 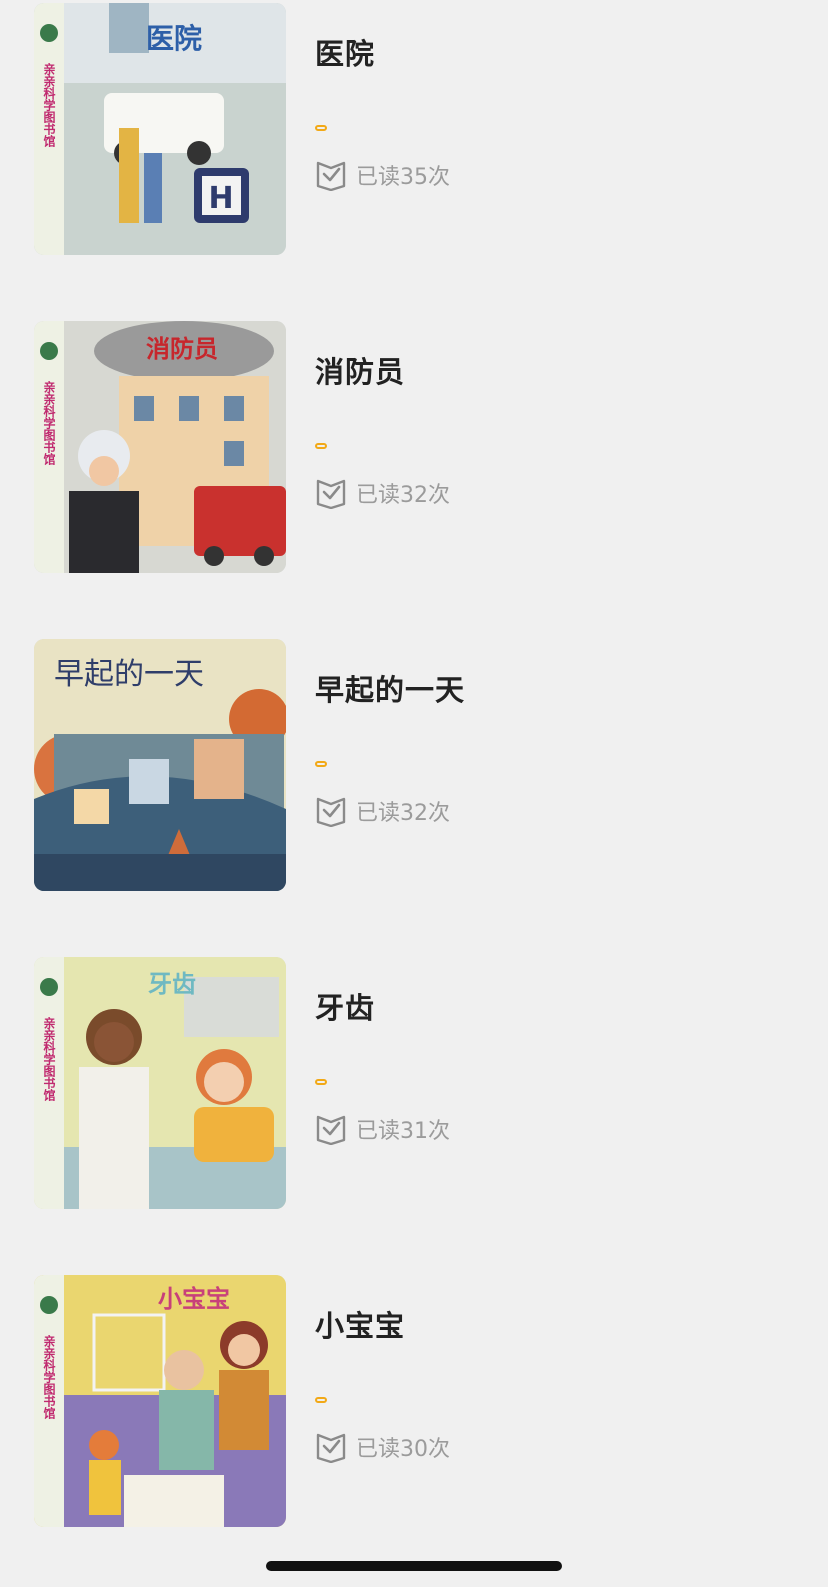 What do you see at coordinates (360, 370) in the screenshot?
I see `book-title: 消防员` at bounding box center [360, 370].